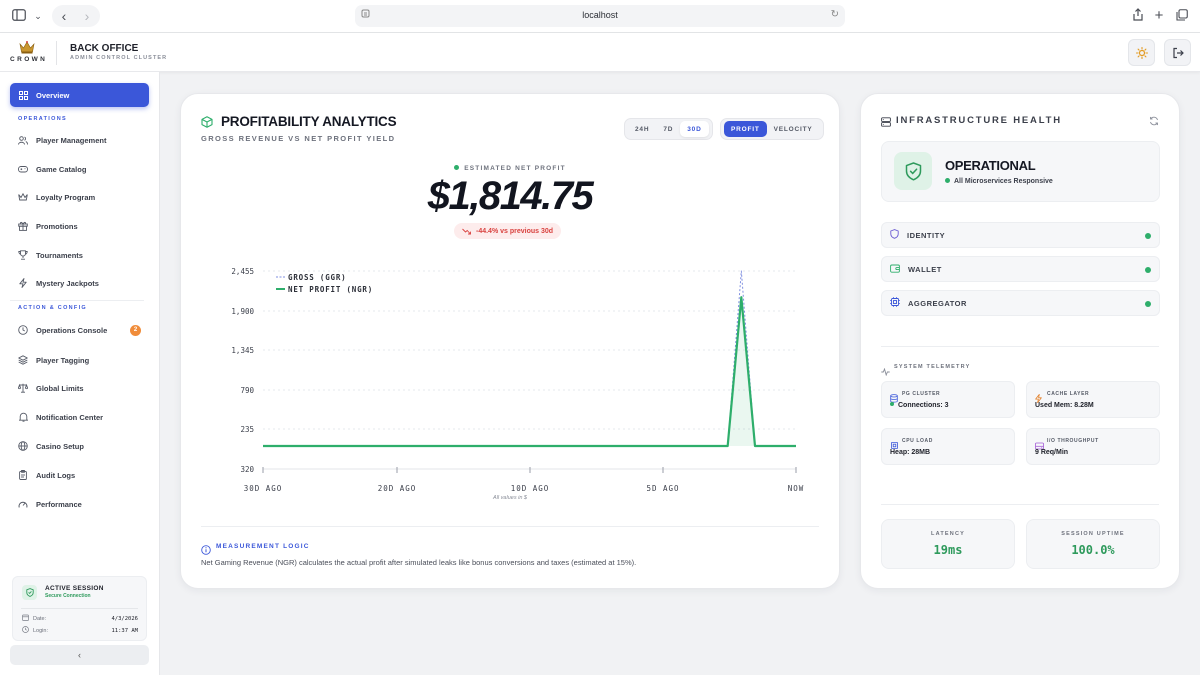 The width and height of the screenshot is (1200, 675). What do you see at coordinates (1020, 303) in the screenshot?
I see `service-aggregator: AGGREGATOR` at bounding box center [1020, 303].